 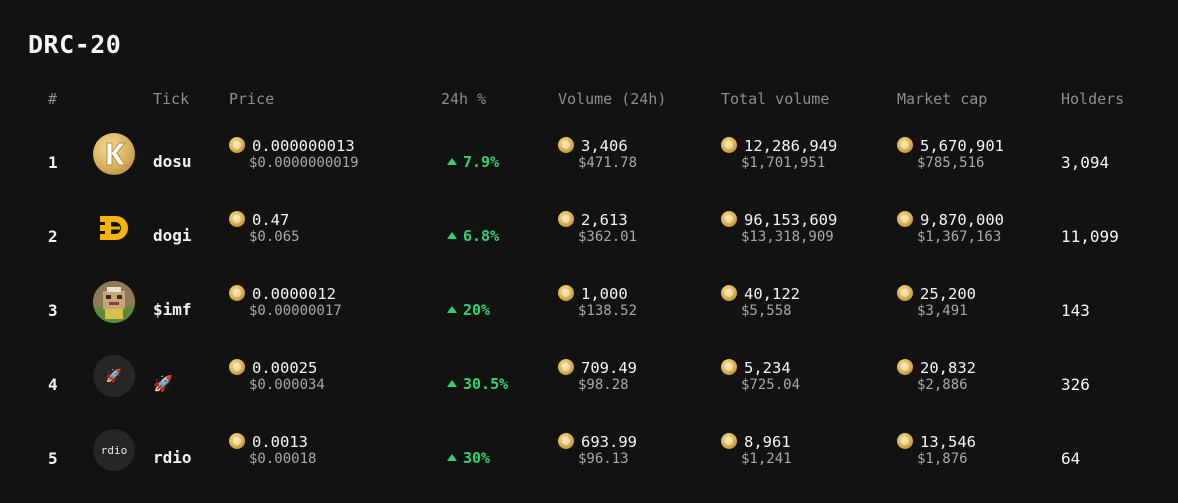 I want to click on volume-usd: $362.01, so click(x=608, y=237).